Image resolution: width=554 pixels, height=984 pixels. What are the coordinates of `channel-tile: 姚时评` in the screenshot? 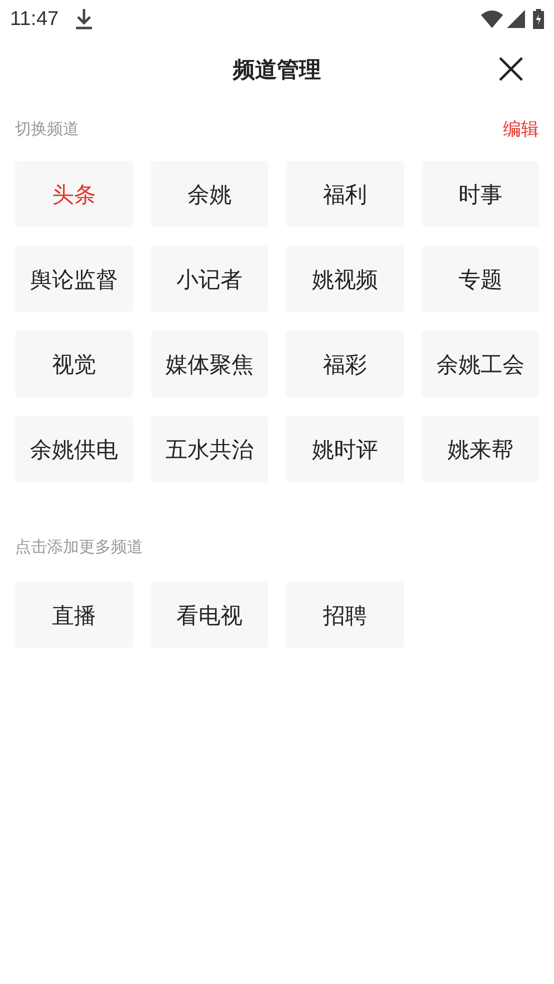 It's located at (345, 449).